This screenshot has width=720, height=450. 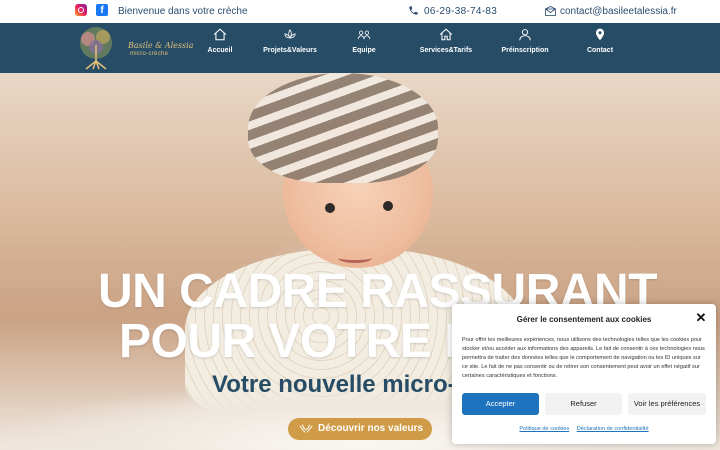 I want to click on nav-item-contact: Contact, so click(x=600, y=41).